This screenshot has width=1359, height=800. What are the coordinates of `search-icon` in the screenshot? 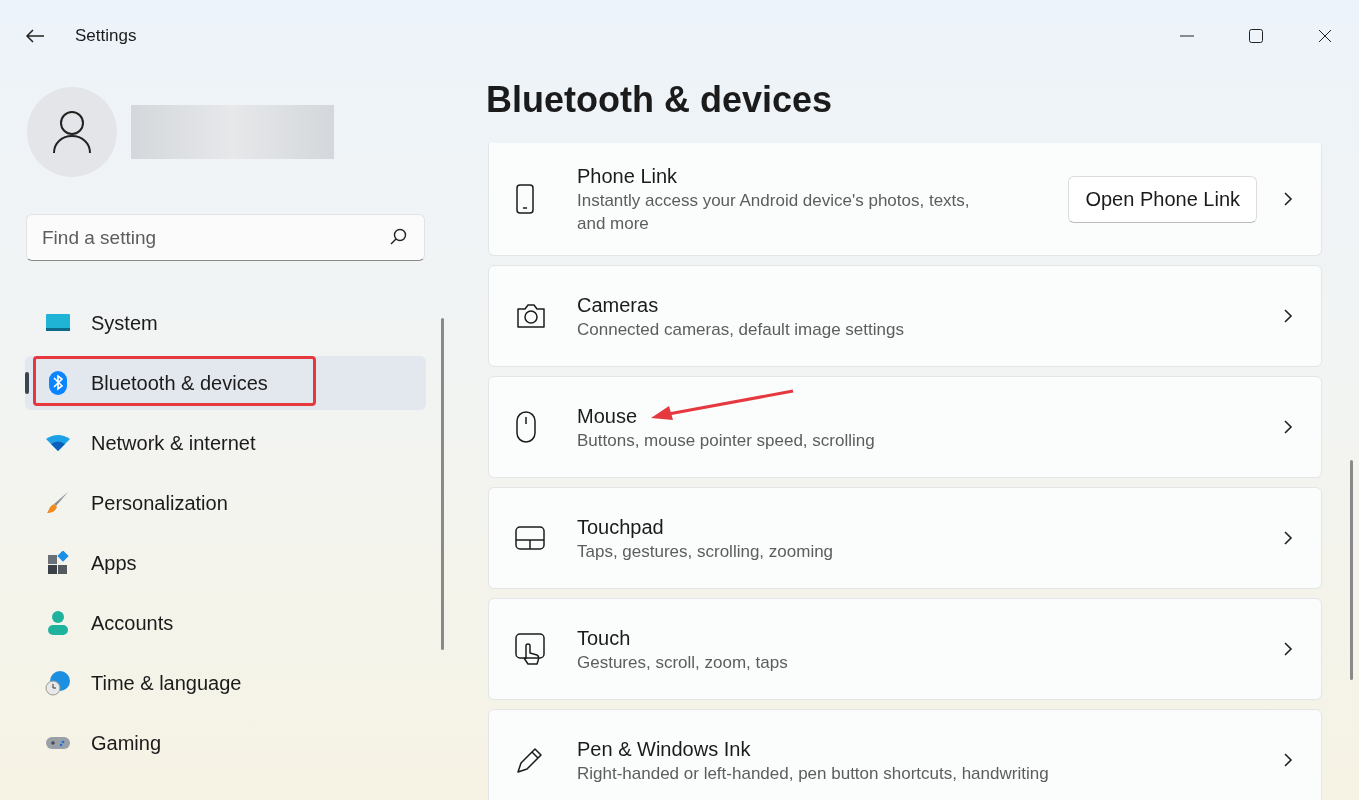 It's located at (399, 237).